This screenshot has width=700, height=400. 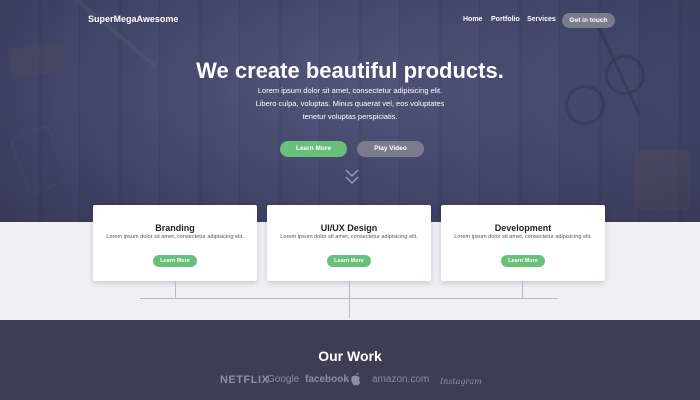 I want to click on facebook-logo: facebook, so click(x=327, y=379).